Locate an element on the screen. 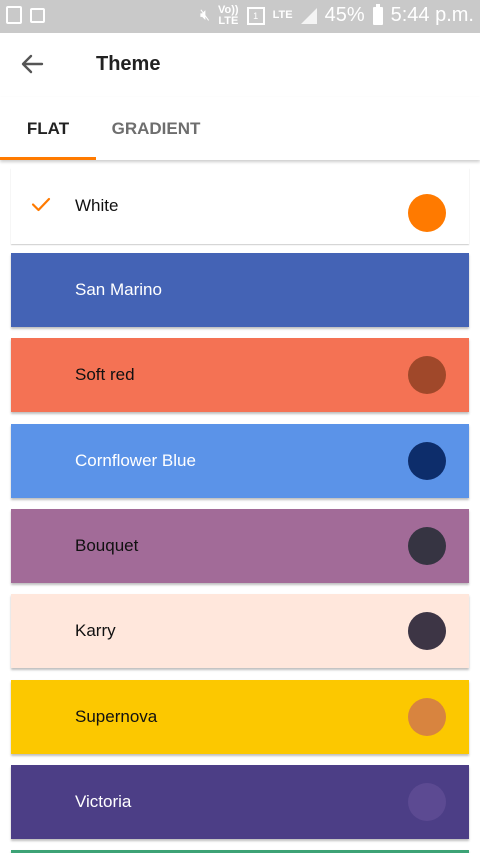  page-title: Theme is located at coordinates (128, 64).